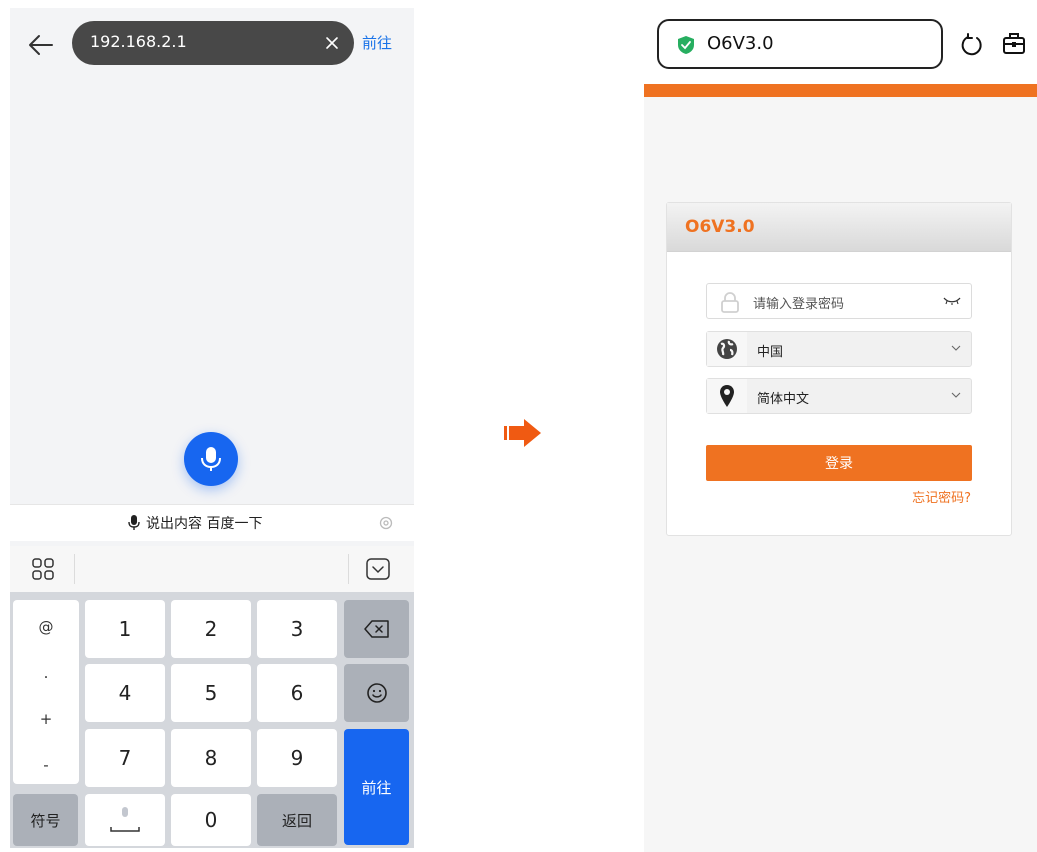 The height and width of the screenshot is (852, 1037). I want to click on language-value: 简体中文, so click(783, 399).